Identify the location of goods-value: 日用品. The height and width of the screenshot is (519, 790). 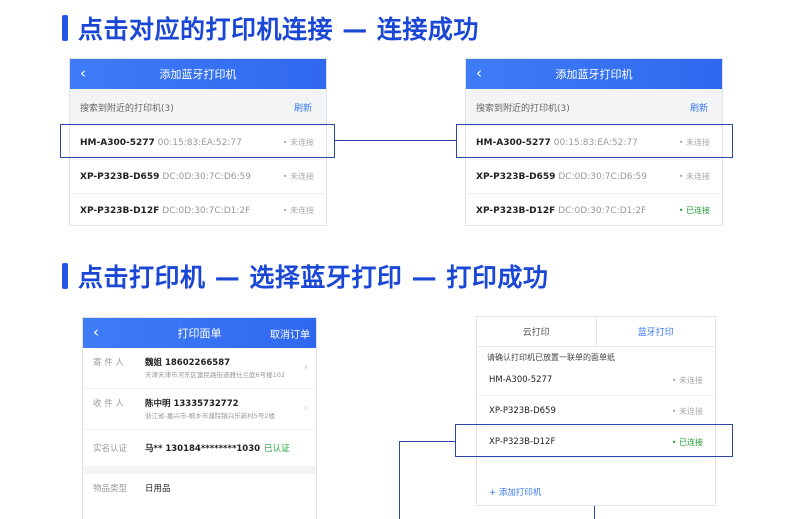
(158, 489).